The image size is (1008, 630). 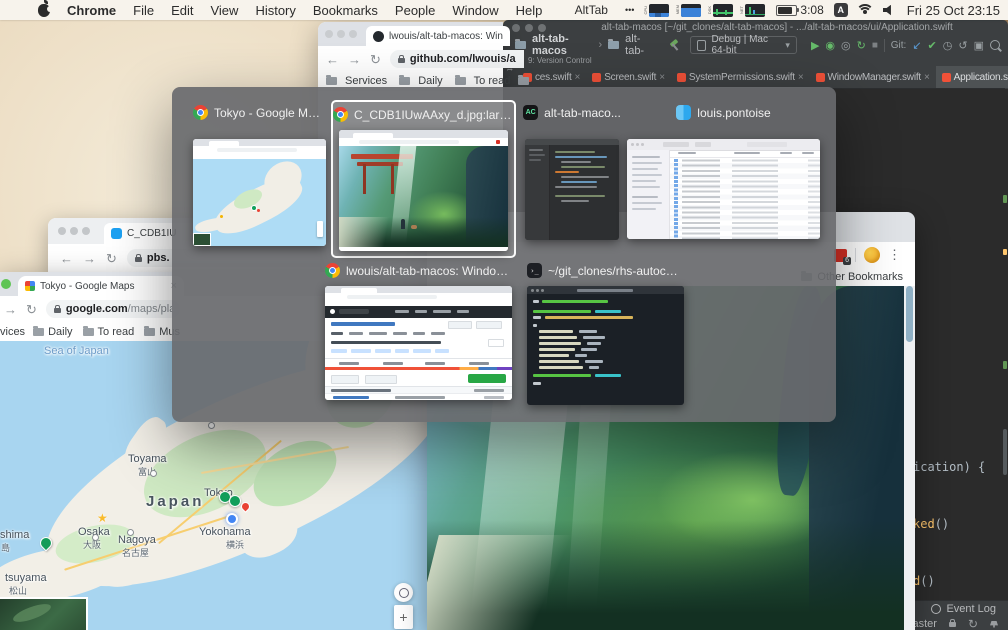 What do you see at coordinates (953, 10) in the screenshot?
I see `menu-clock: Fri 25 Oct 23:15` at bounding box center [953, 10].